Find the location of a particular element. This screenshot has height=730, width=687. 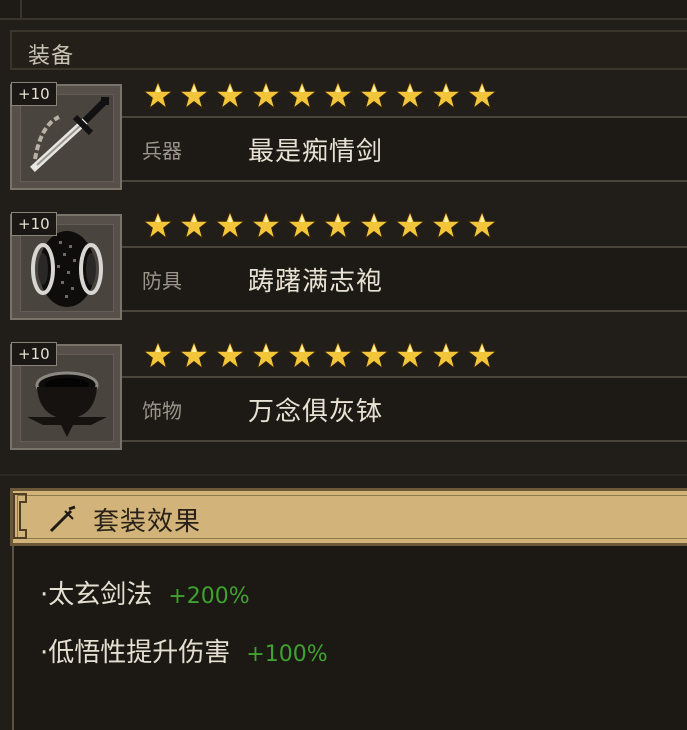

set-bonus-title: 套装效果 is located at coordinates (147, 522).